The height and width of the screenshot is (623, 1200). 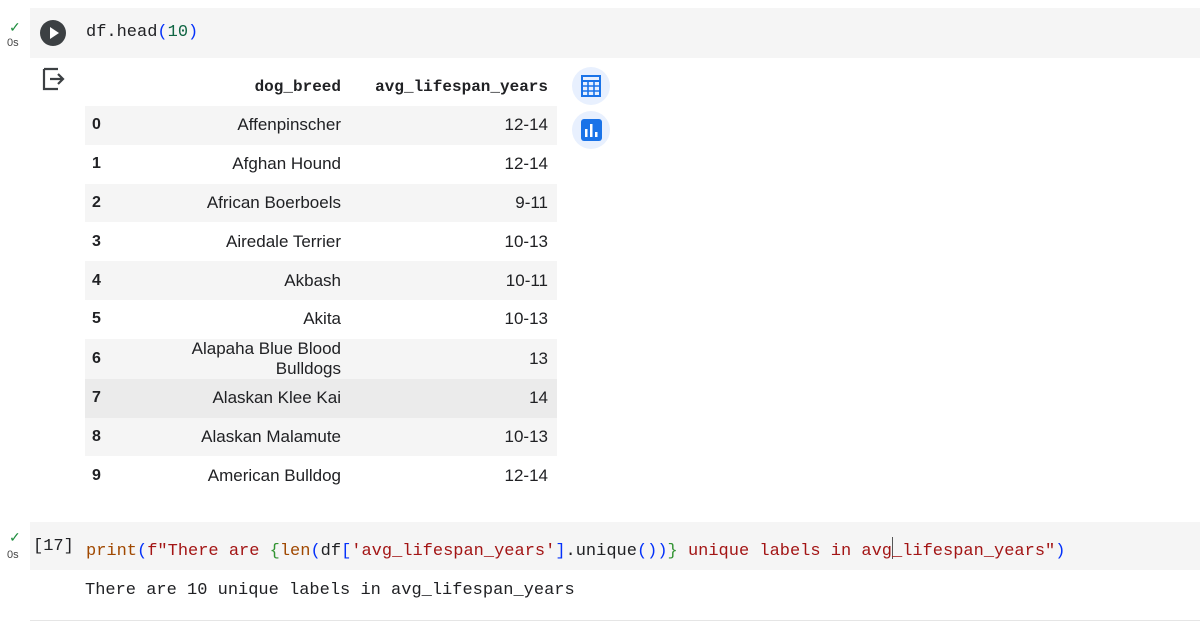 I want to click on cell-dog-breed: Akbash, so click(x=234, y=280).